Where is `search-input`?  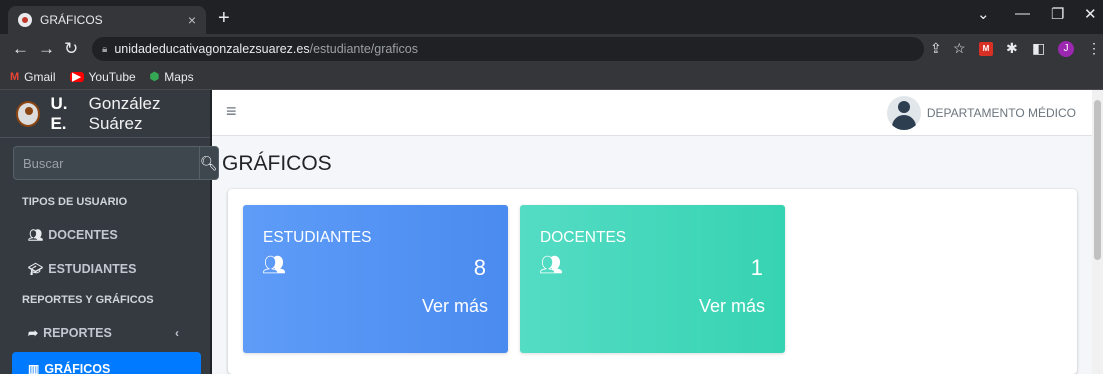 search-input is located at coordinates (106, 163).